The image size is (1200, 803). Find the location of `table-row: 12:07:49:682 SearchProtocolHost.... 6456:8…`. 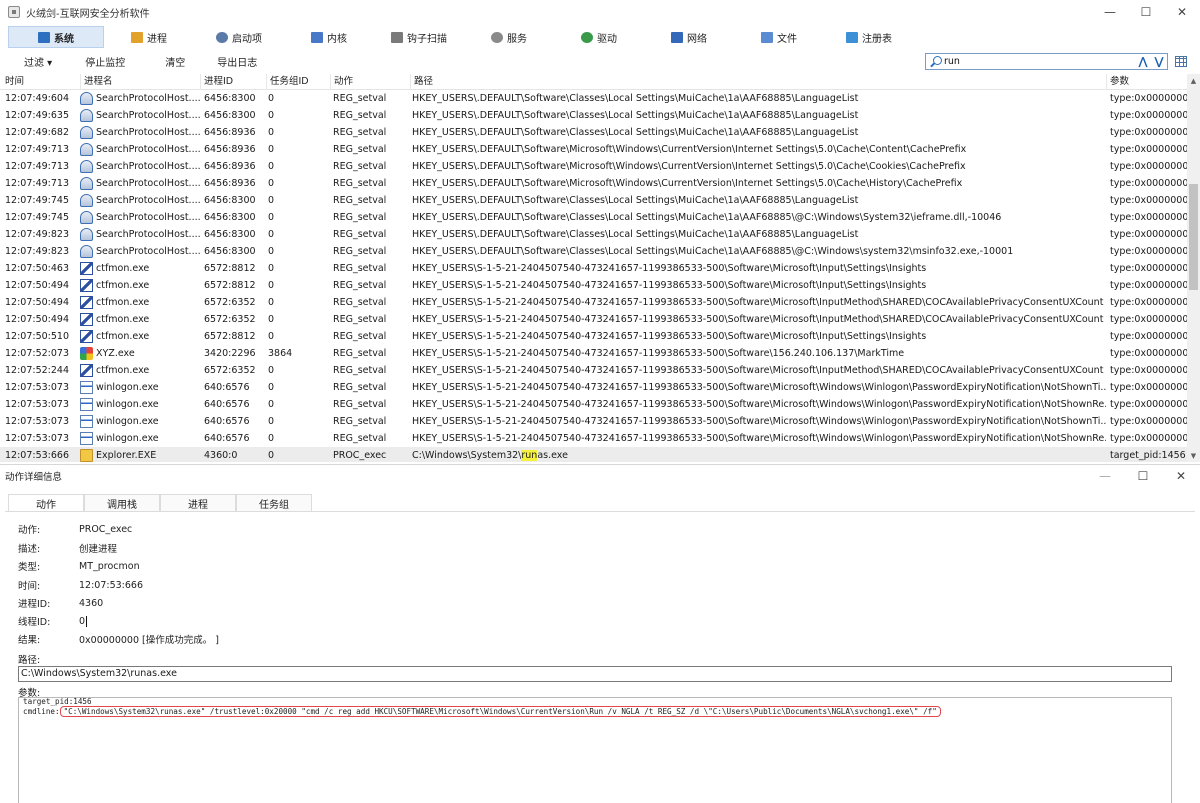

table-row: 12:07:49:682 SearchProtocolHost.... 6456:8… is located at coordinates (593, 132).